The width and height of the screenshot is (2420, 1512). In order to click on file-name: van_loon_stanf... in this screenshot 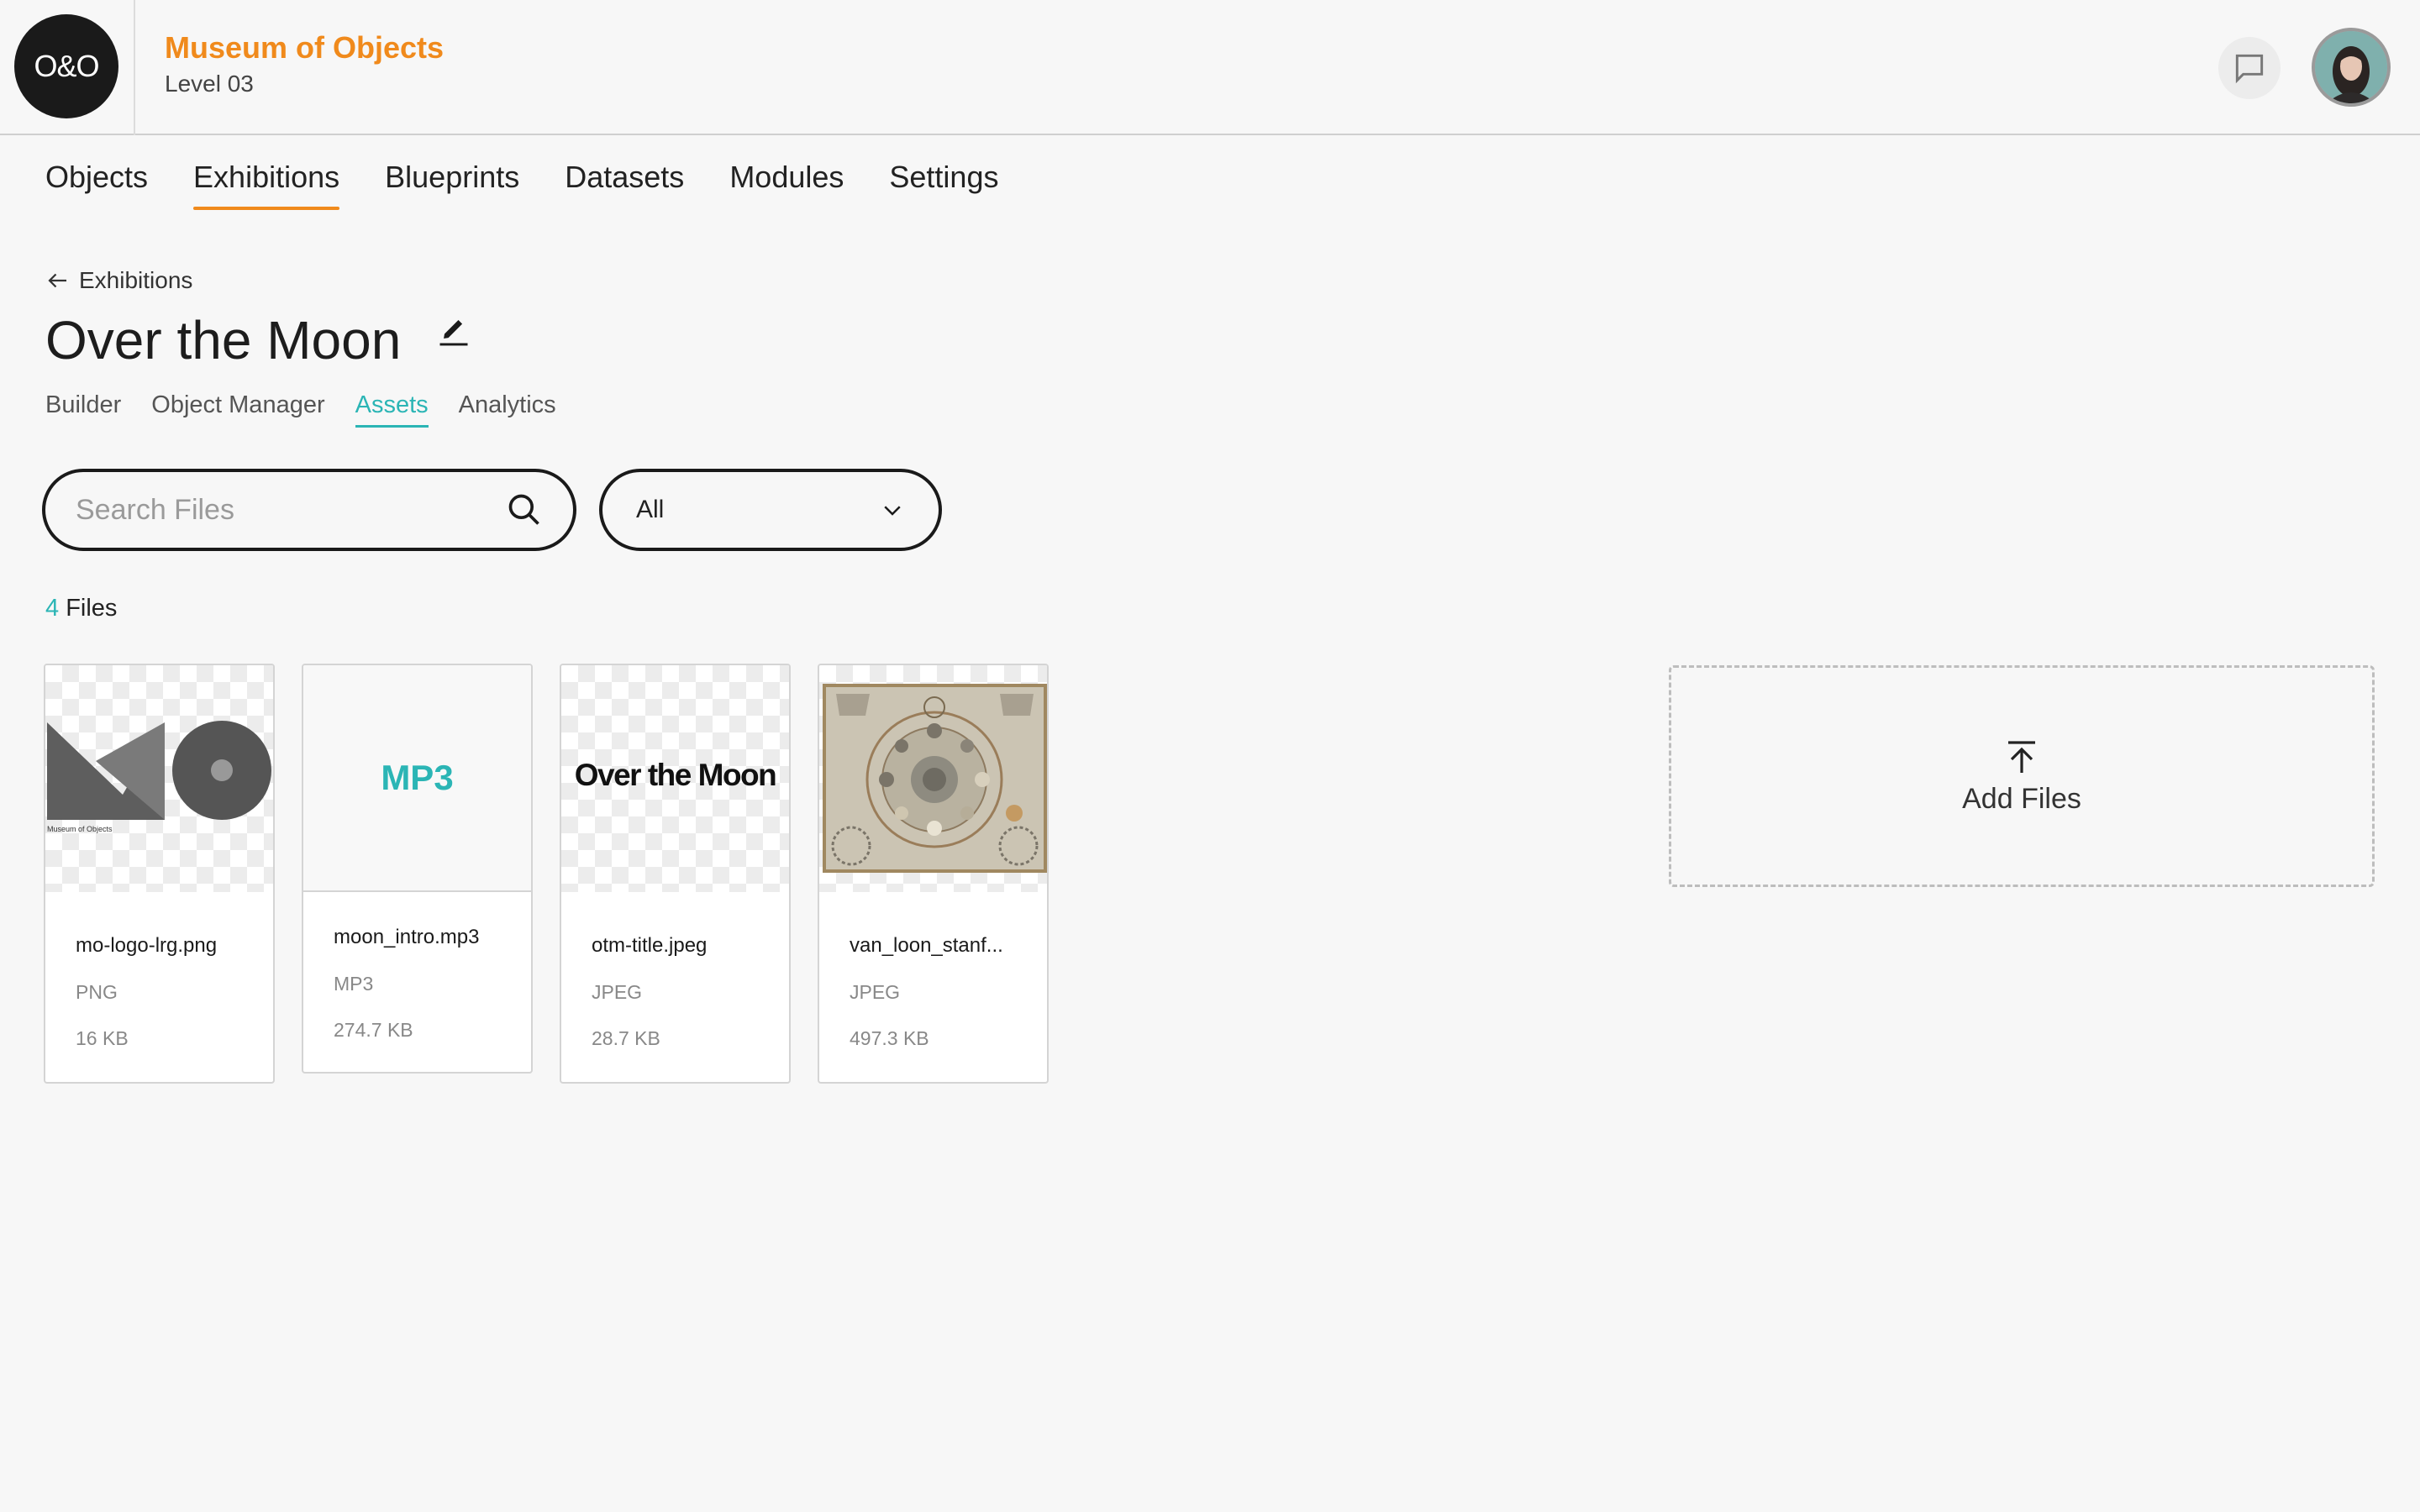, I will do `click(927, 945)`.